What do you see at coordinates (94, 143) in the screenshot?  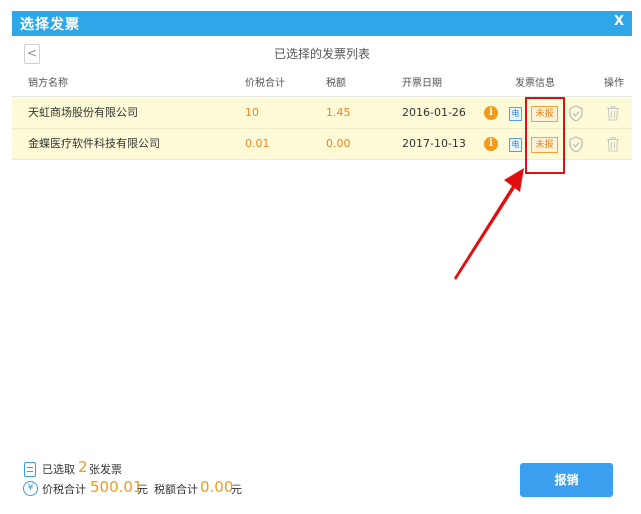 I see `seller-name: 金蝶医疗软件科技有限公司` at bounding box center [94, 143].